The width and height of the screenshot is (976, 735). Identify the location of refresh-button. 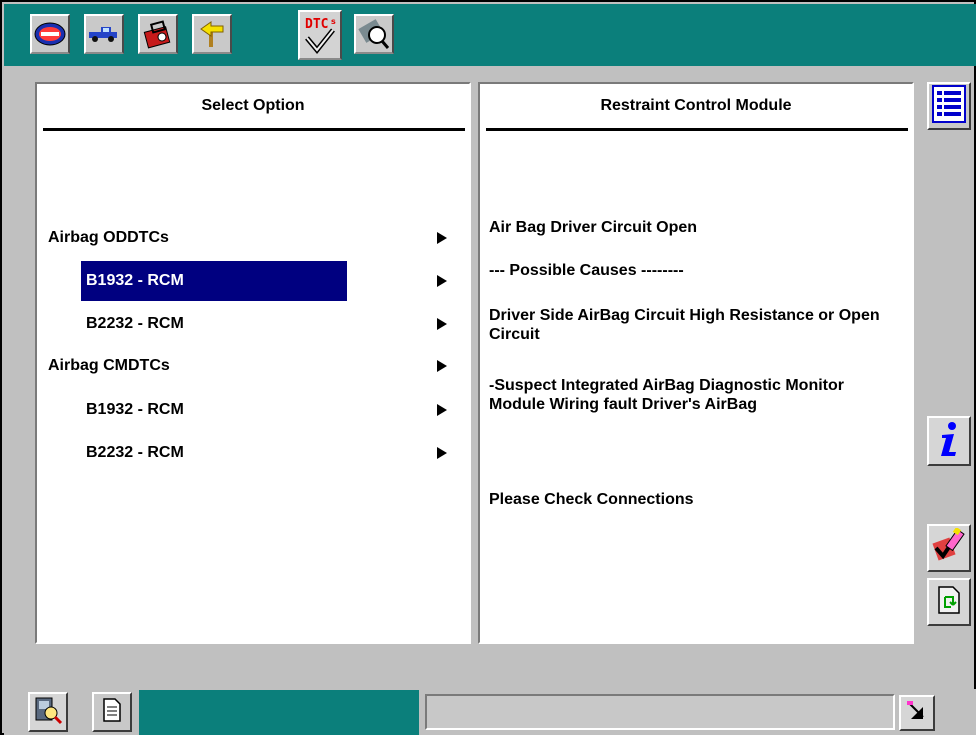
(949, 602).